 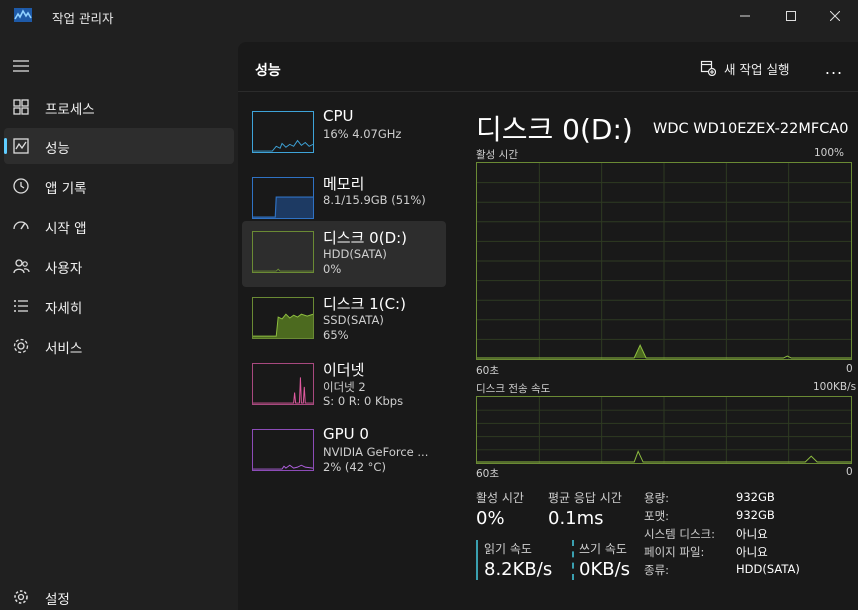 What do you see at coordinates (363, 401) in the screenshot?
I see `device-throughput: S: 0 R: 0 Kbps` at bounding box center [363, 401].